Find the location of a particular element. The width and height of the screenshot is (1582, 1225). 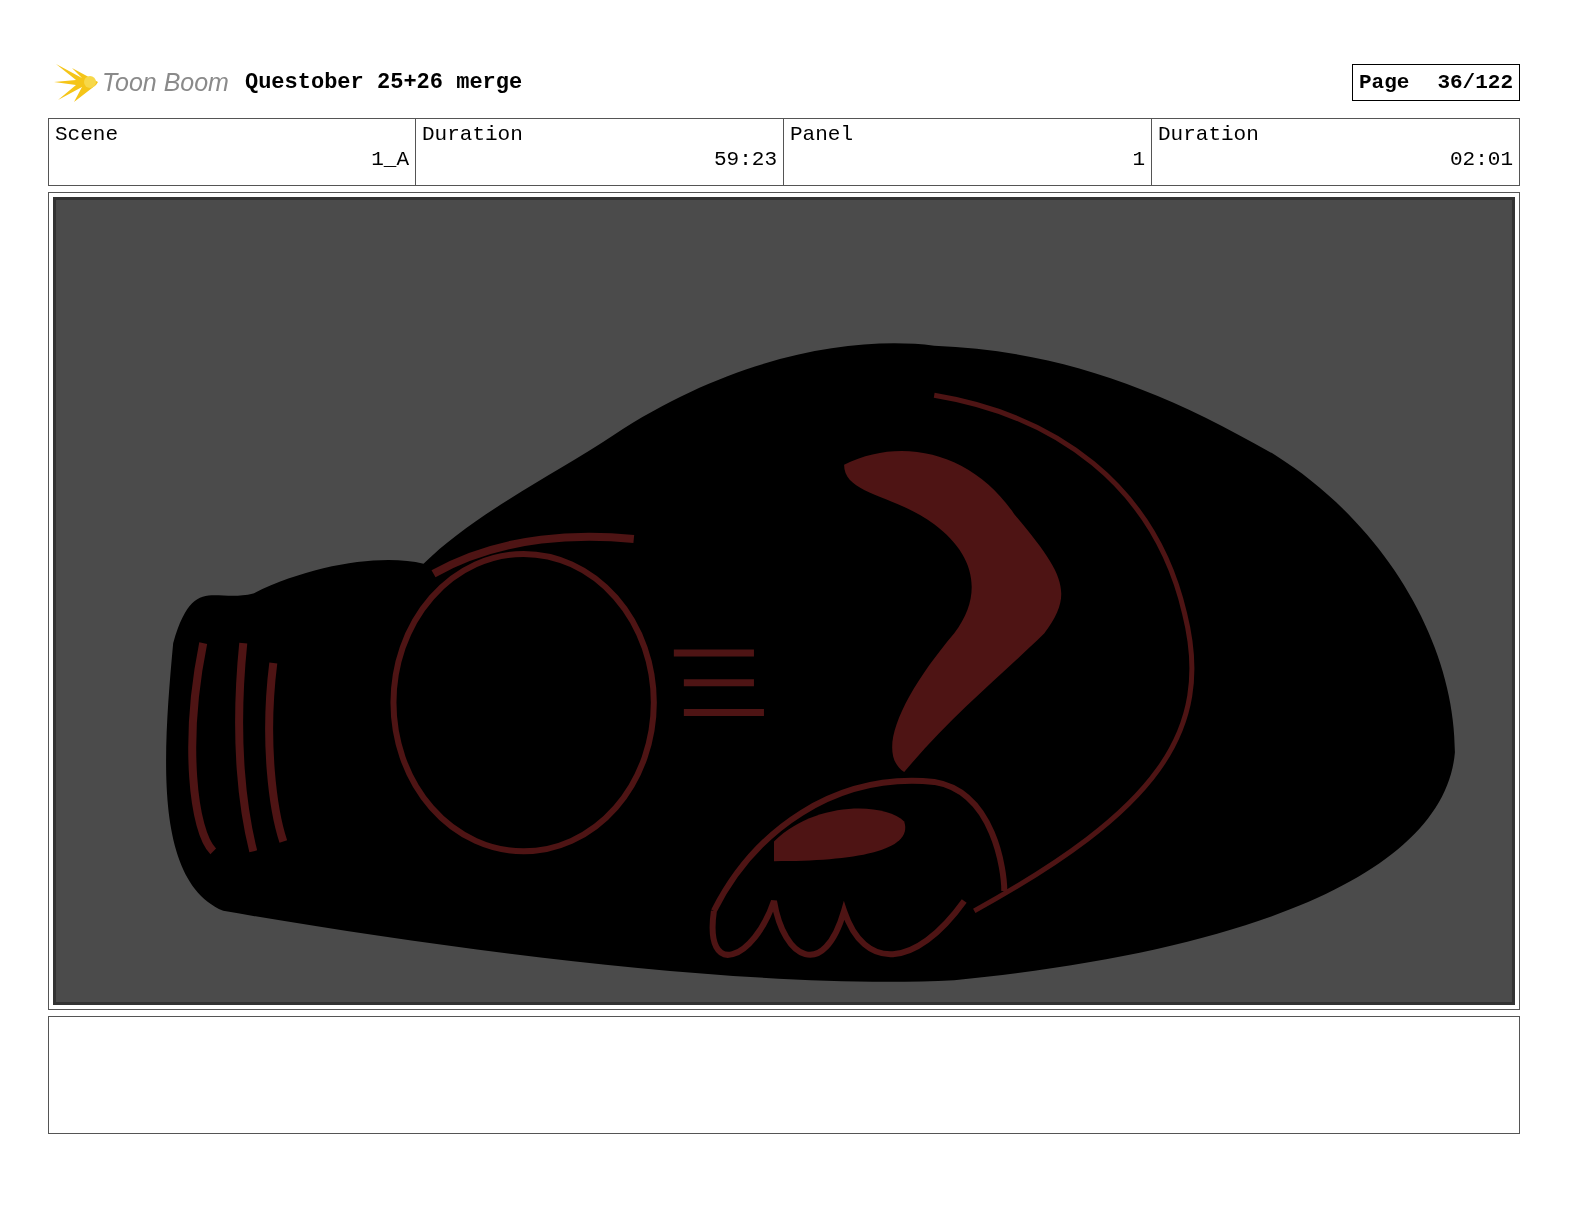

document-title: Questober 25+26 merge is located at coordinates (383, 82).